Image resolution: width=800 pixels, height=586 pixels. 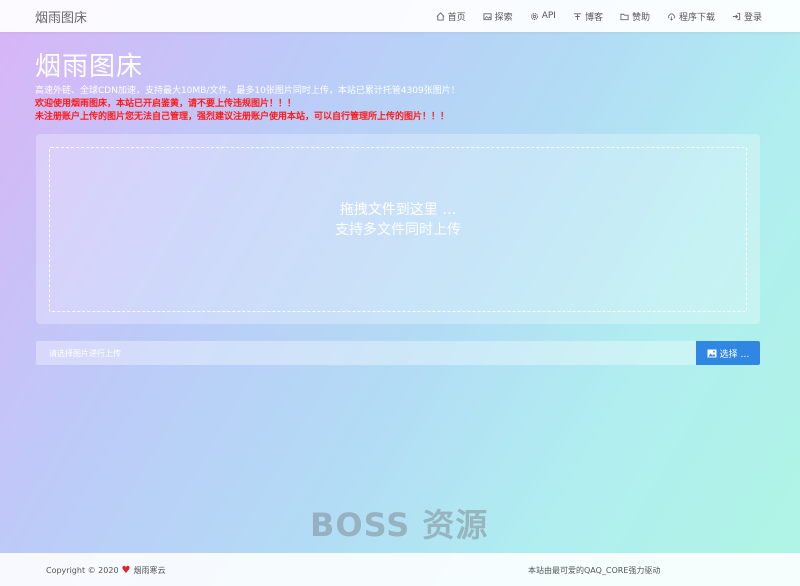 I want to click on main-nav: 首页 探索 API 博客 赞助 程序下载 登录, so click(x=599, y=16).